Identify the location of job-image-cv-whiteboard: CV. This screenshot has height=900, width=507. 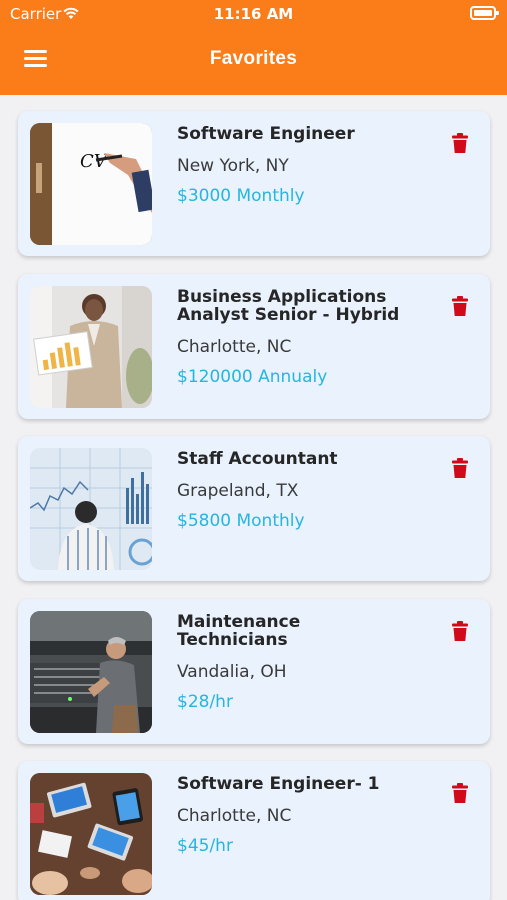
(91, 184).